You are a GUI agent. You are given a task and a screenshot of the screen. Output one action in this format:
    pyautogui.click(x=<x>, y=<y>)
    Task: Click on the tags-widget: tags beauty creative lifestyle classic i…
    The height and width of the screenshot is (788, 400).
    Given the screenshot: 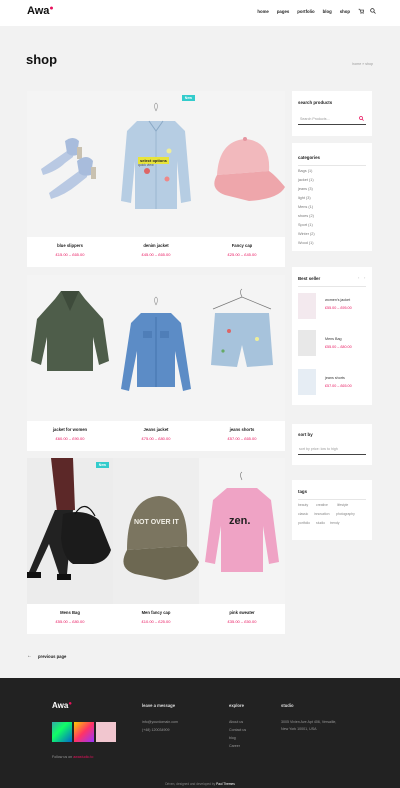 What is the action you would take?
    pyautogui.click(x=332, y=510)
    